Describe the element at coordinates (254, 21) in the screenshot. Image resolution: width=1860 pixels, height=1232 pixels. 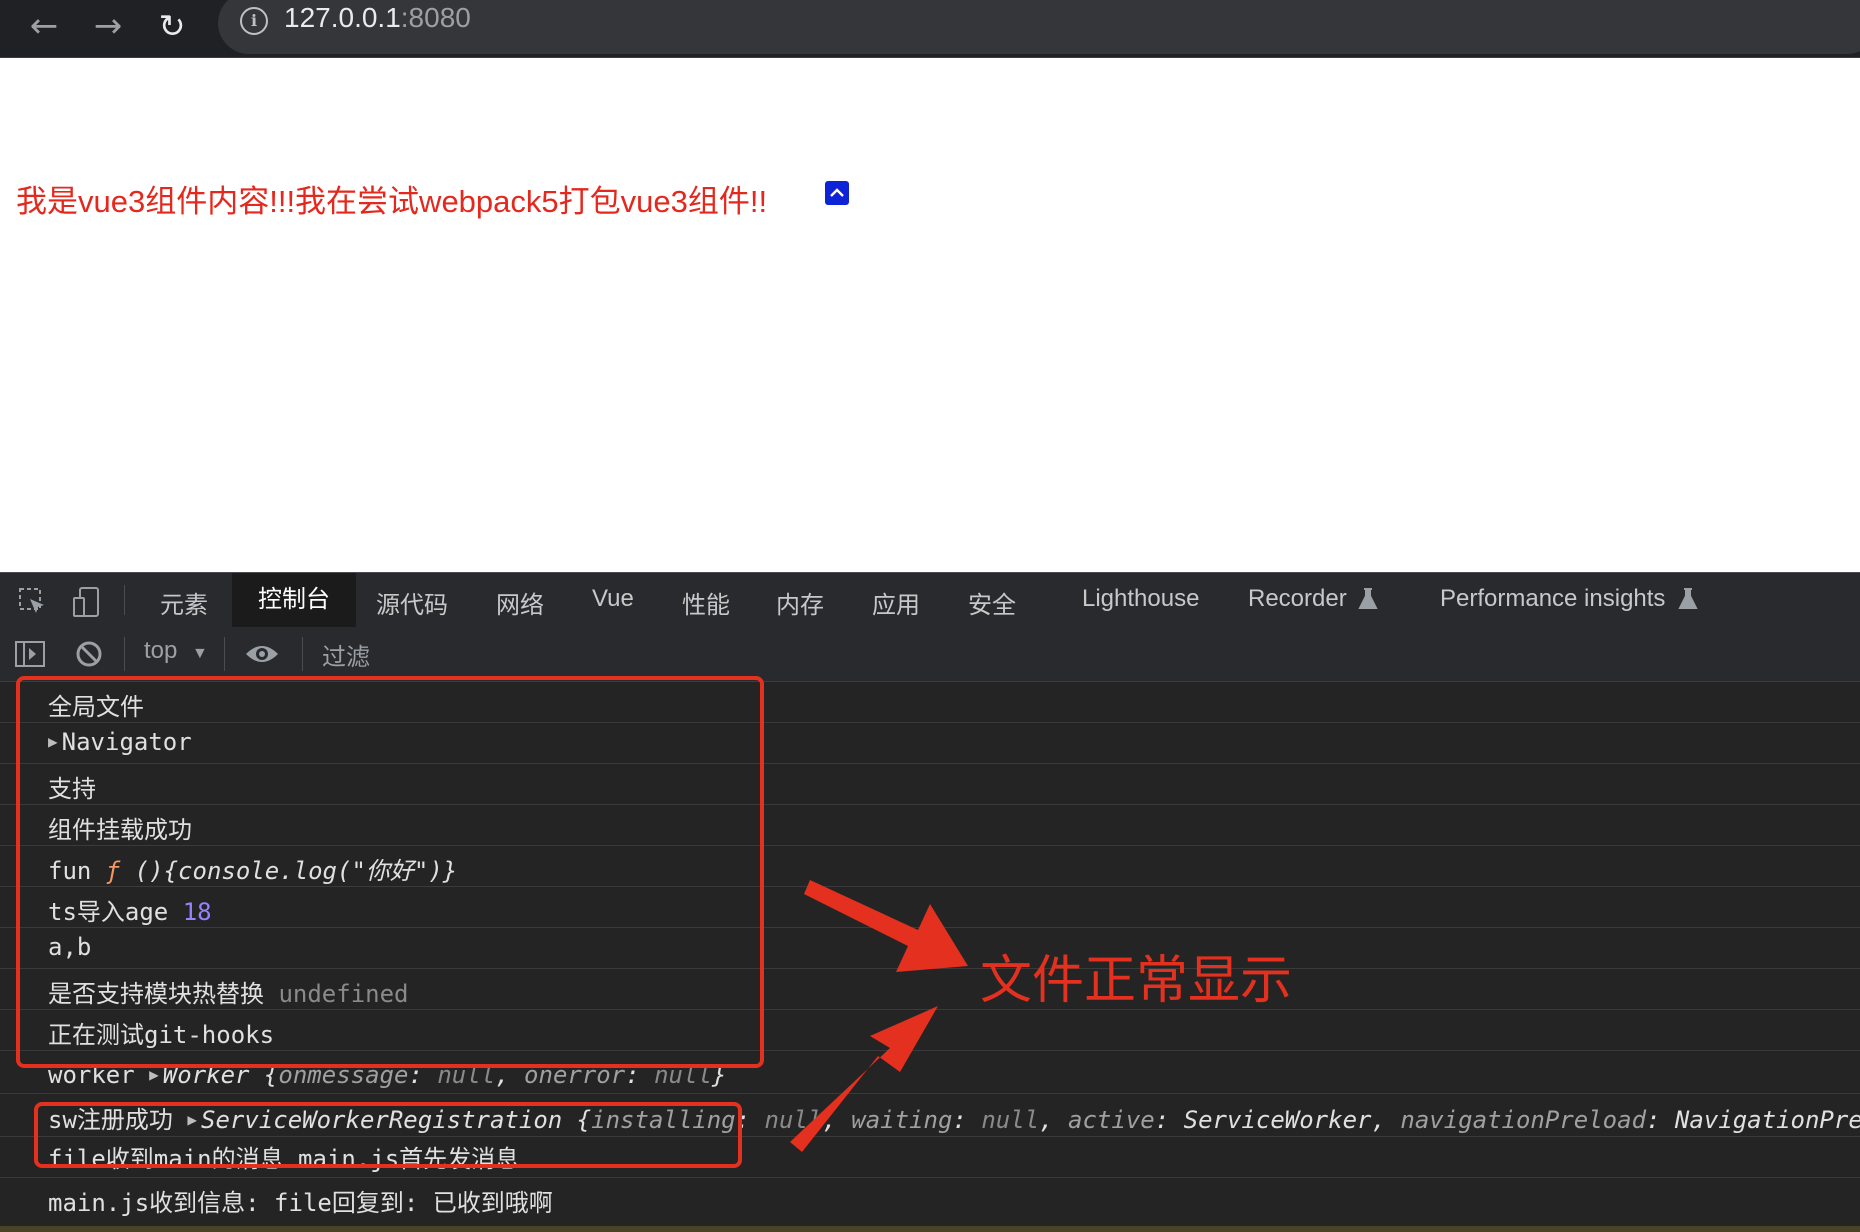
I see `site-info-icon: i` at that location.